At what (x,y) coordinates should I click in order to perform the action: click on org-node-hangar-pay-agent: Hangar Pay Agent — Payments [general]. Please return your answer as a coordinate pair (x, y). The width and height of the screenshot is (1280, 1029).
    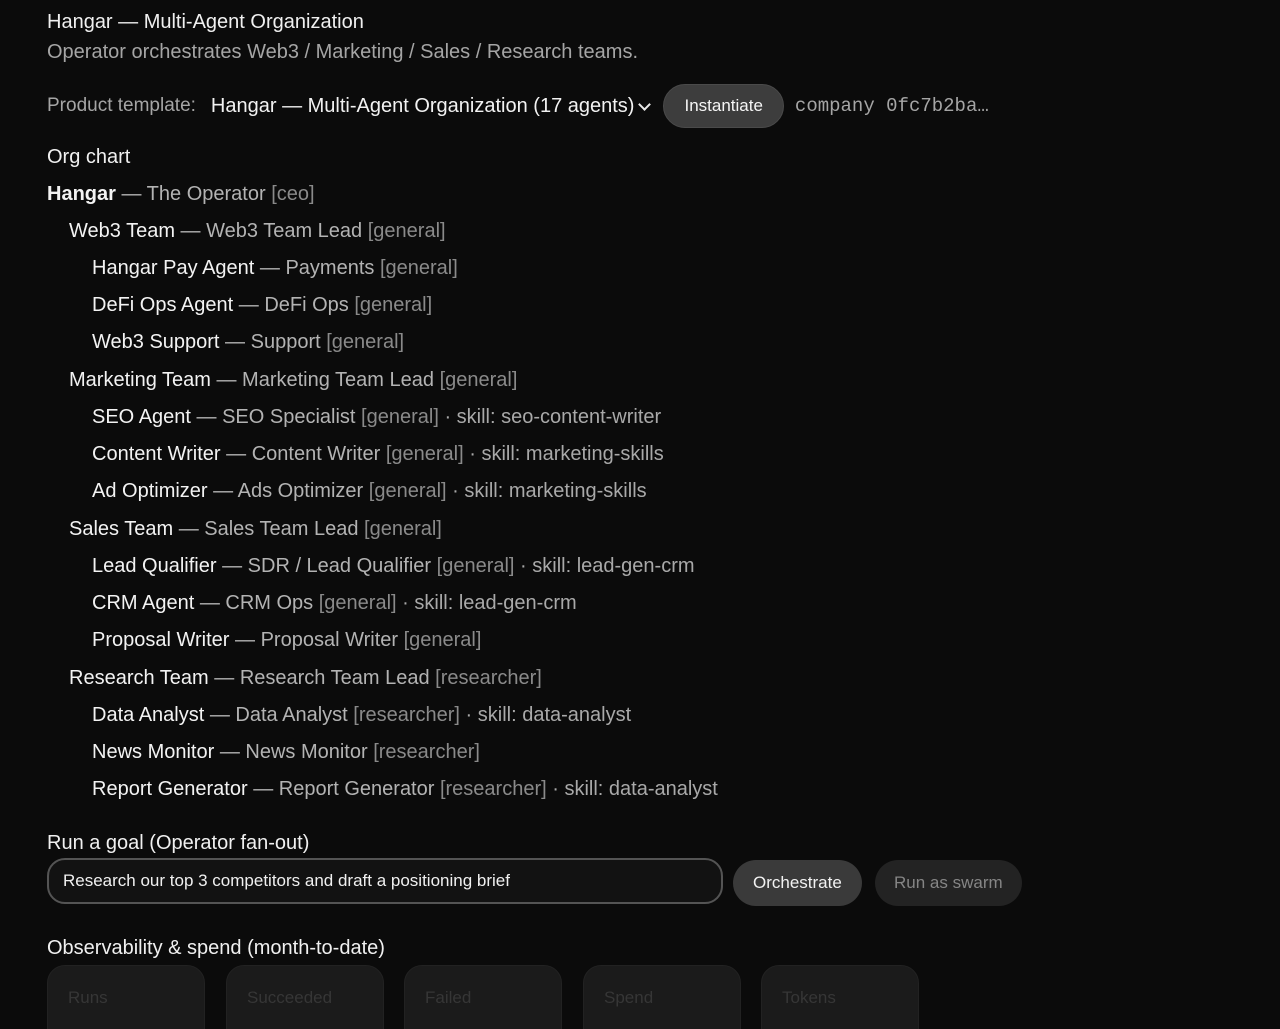
    Looking at the image, I should click on (275, 268).